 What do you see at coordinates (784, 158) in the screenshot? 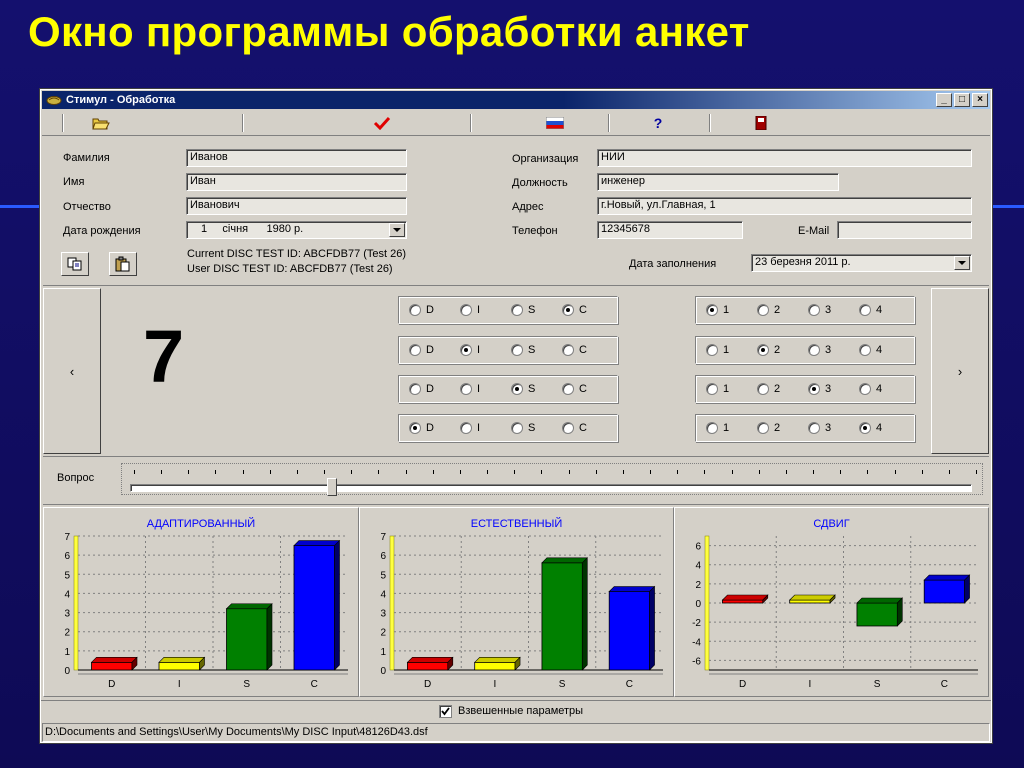
I see `organization-field: НИИ` at bounding box center [784, 158].